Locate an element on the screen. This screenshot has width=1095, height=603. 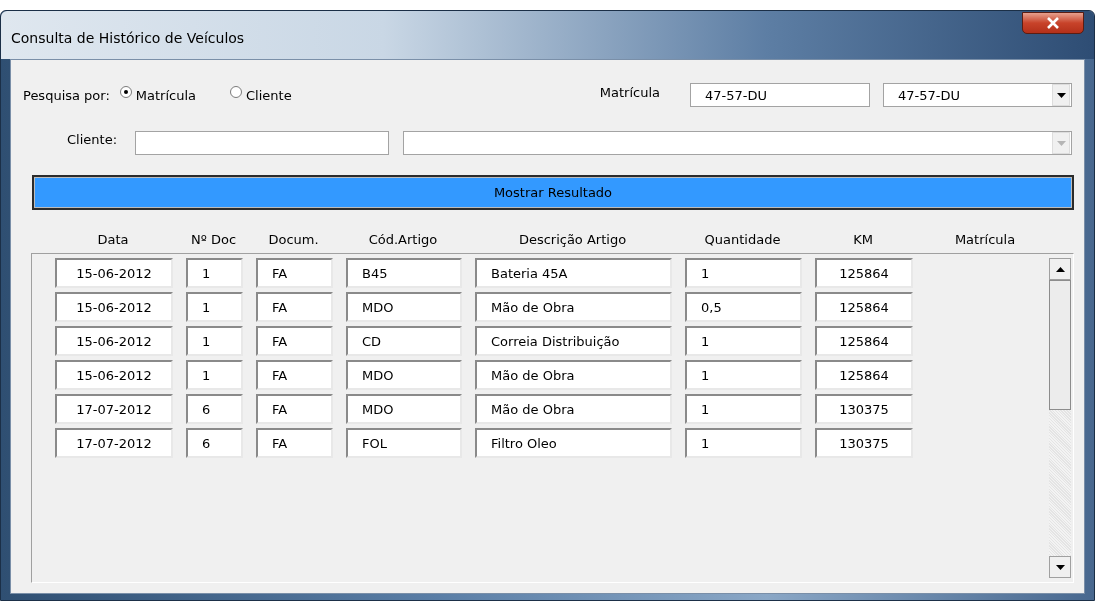
client-label: Cliente: is located at coordinates (92, 139).